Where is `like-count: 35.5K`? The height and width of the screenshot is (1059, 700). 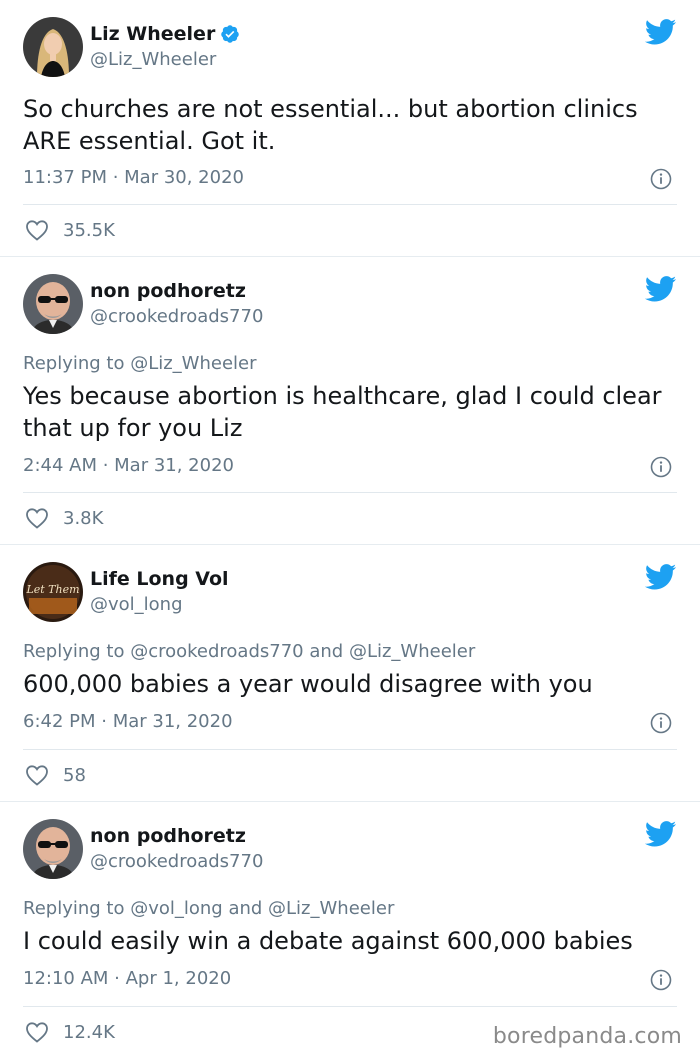
like-count: 35.5K is located at coordinates (89, 230).